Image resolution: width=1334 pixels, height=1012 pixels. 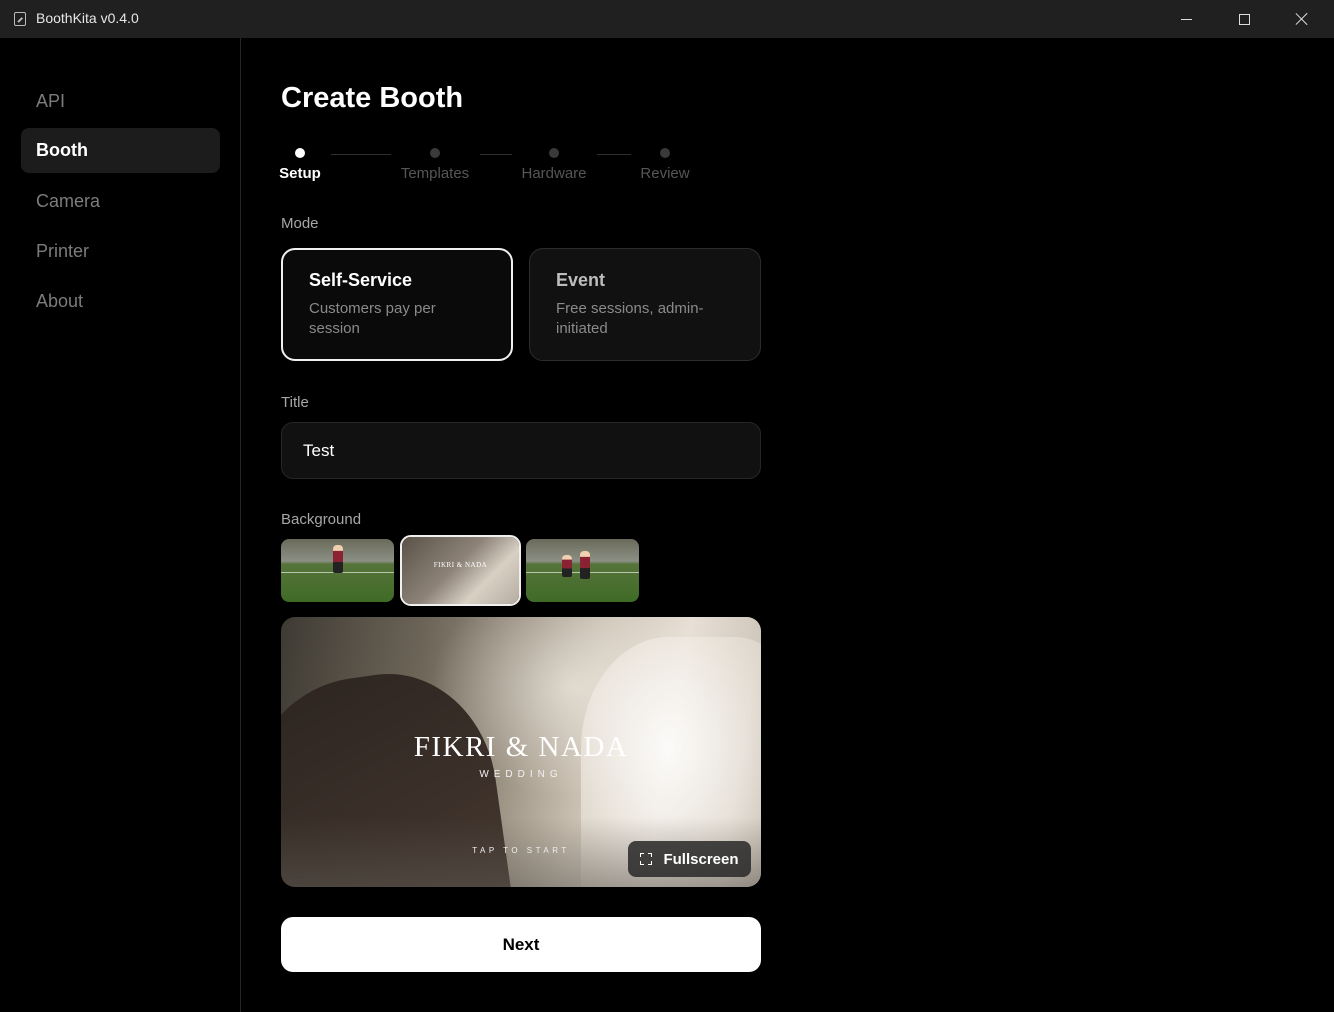 I want to click on sidebar-item-label: Printer, so click(x=63, y=251).